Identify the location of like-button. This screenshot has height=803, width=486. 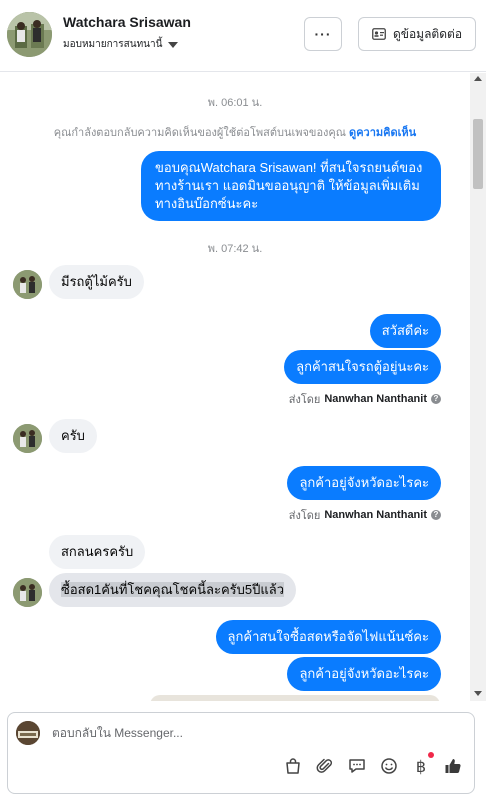
(453, 766).